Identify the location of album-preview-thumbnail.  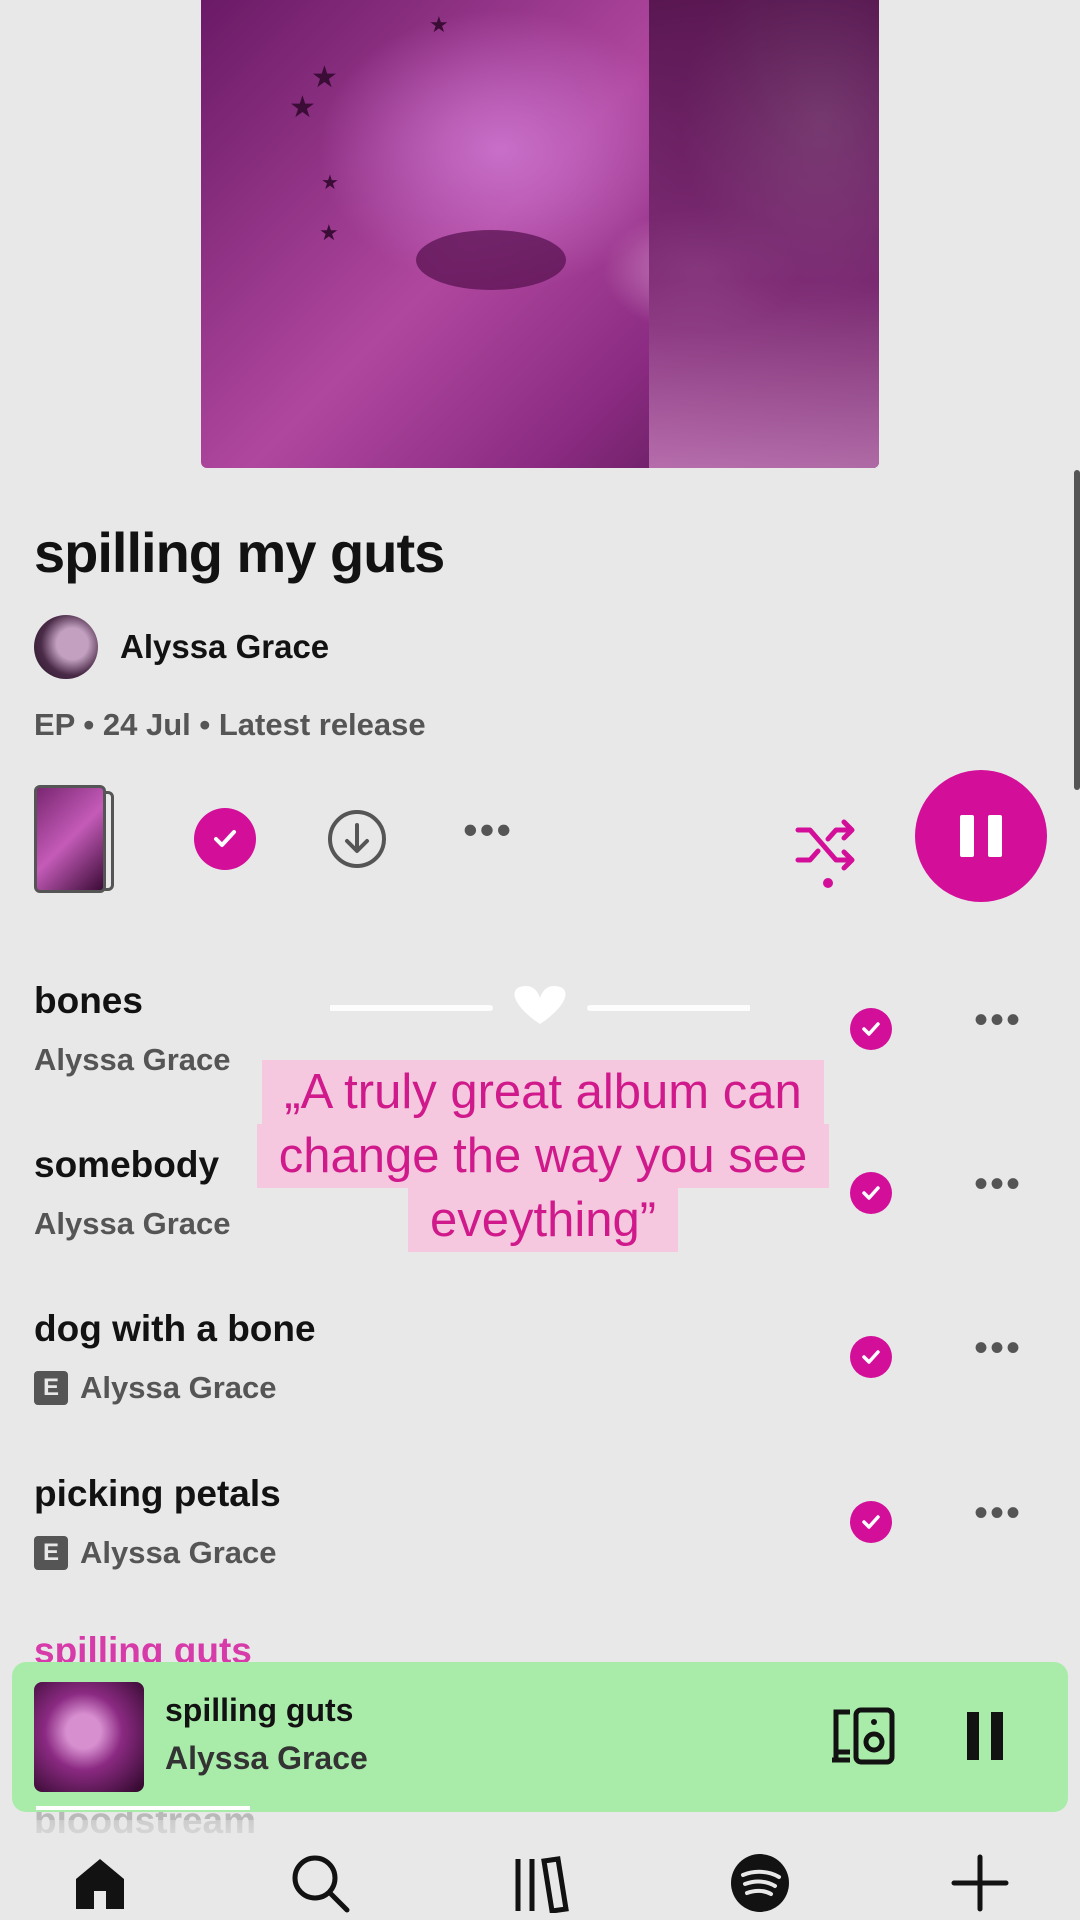
(74, 840).